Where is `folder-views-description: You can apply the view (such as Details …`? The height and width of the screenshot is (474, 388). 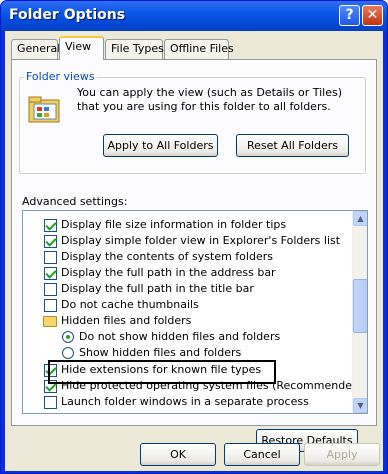 folder-views-description: You can apply the view (such as Details … is located at coordinates (209, 99).